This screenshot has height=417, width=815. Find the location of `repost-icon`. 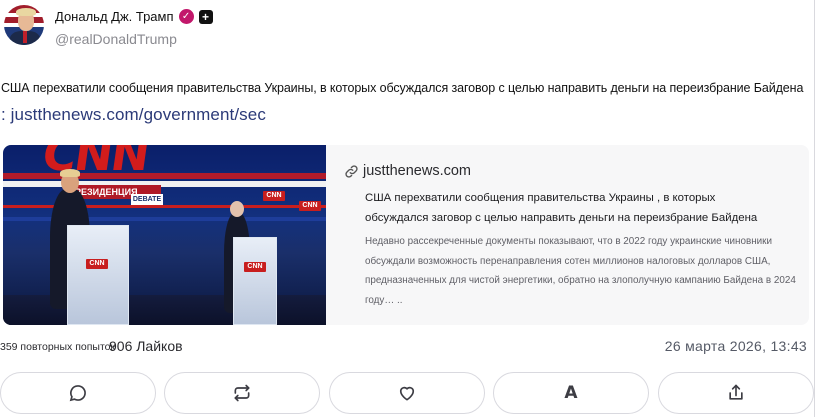

repost-icon is located at coordinates (242, 393).